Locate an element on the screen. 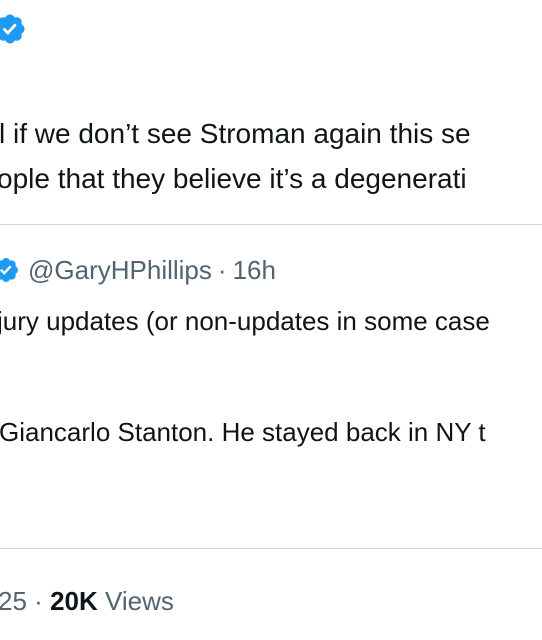  tweet-date-fragment: 25 is located at coordinates (13, 601).